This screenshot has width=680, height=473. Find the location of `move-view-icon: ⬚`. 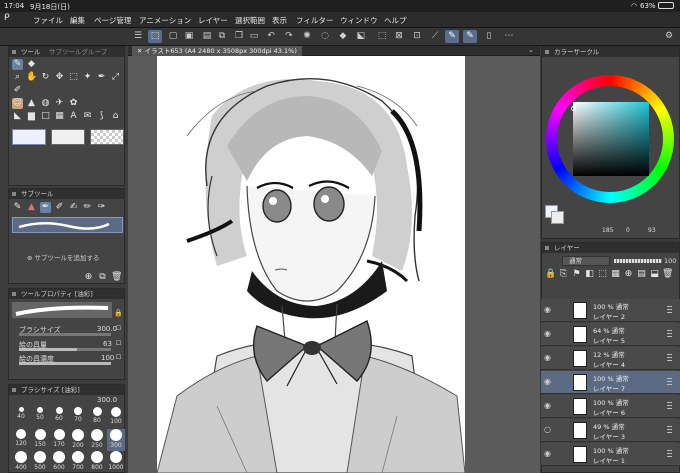

move-view-icon: ⬚ is located at coordinates (155, 36).